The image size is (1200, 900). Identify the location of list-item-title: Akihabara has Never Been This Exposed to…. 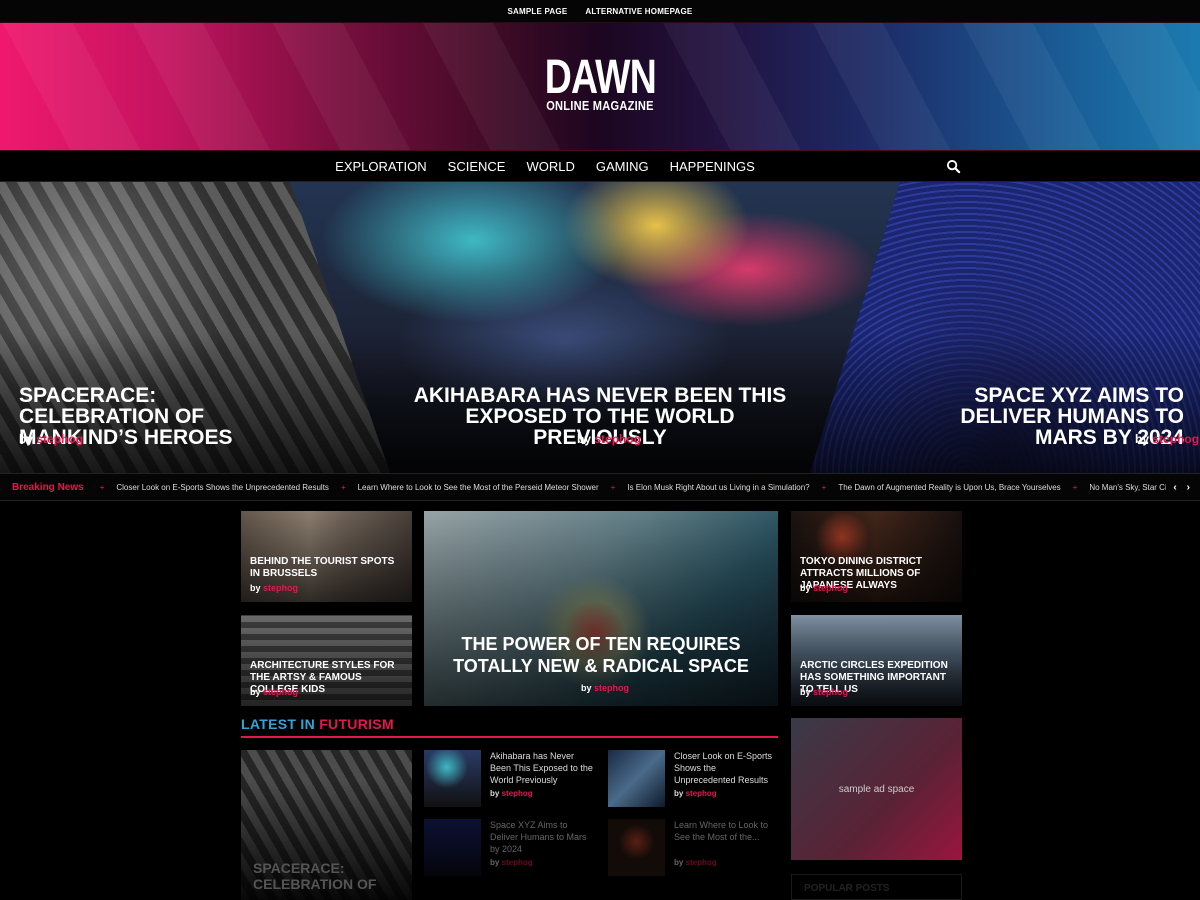
(543, 768).